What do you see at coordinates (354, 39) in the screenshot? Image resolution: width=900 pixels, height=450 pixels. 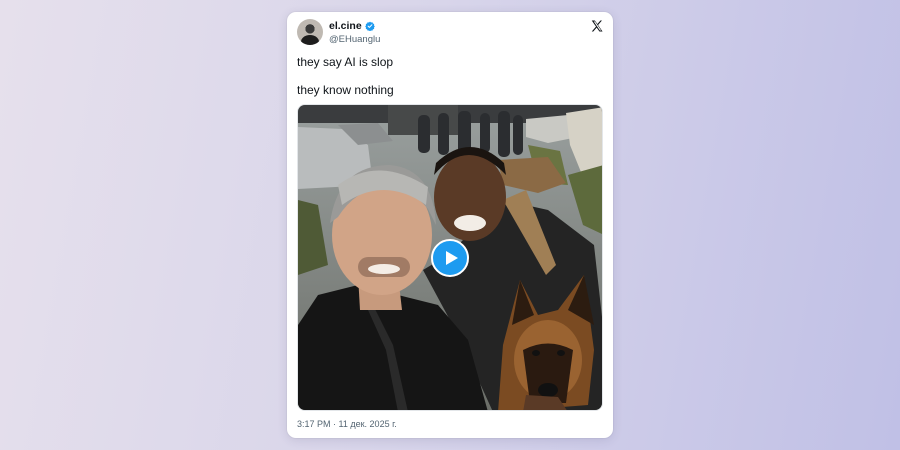 I see `author-handle: @EHuanglu` at bounding box center [354, 39].